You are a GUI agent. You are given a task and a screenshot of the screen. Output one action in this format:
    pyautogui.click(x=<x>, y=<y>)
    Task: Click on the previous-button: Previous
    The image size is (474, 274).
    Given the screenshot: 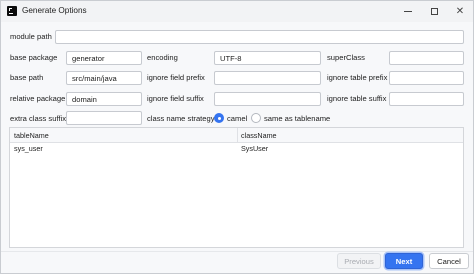 What is the action you would take?
    pyautogui.click(x=359, y=261)
    